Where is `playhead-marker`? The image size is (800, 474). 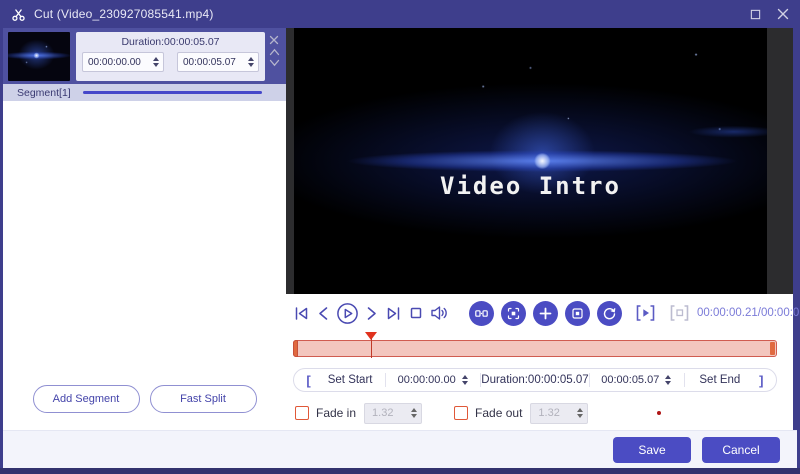 playhead-marker is located at coordinates (371, 345).